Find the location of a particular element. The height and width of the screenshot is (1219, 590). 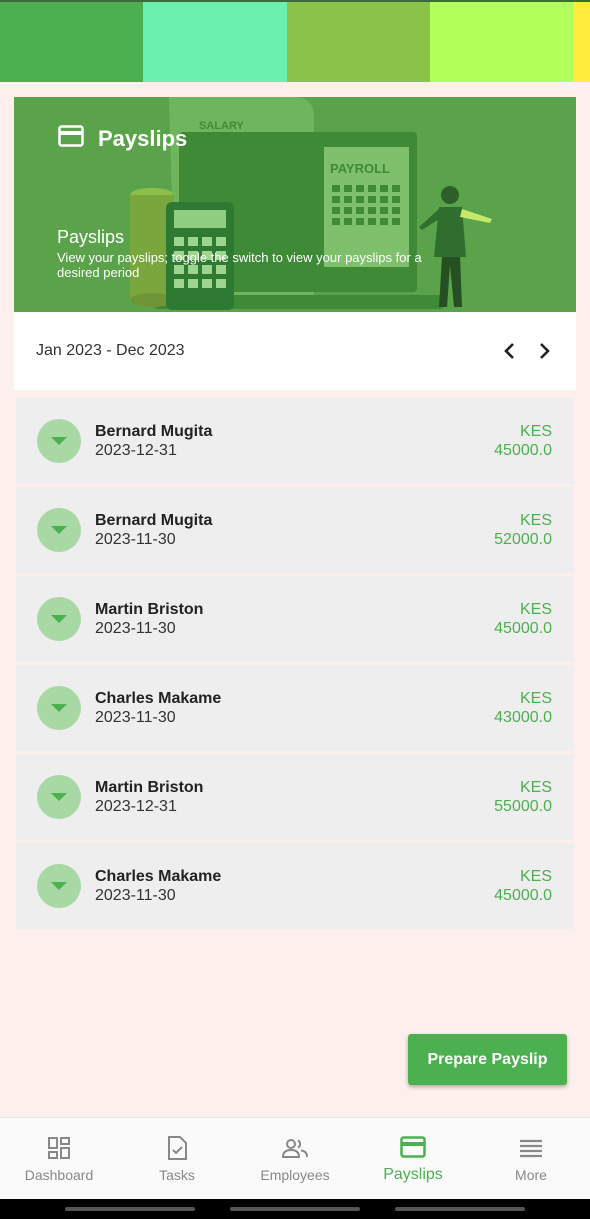

payslip-row: Martin Briston 2023-12-31 KES 55000.0 is located at coordinates (295, 797).